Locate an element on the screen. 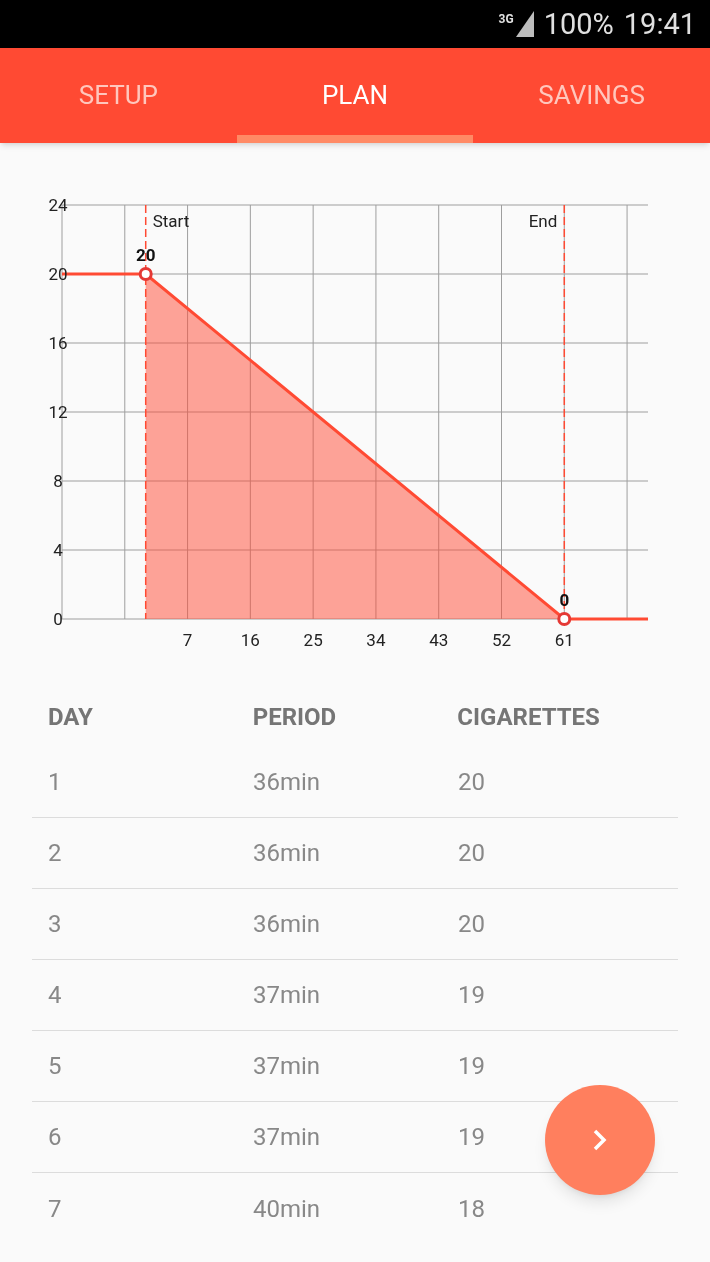  column-header: CIGARETTES is located at coordinates (529, 717).